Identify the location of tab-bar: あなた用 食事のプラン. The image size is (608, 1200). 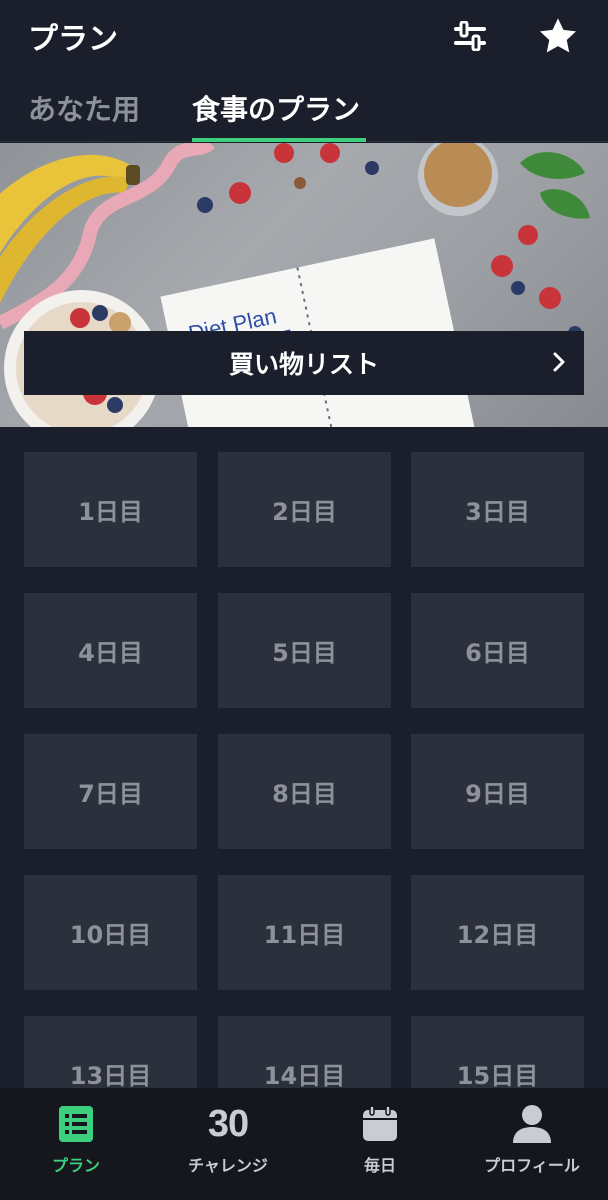
(304, 111).